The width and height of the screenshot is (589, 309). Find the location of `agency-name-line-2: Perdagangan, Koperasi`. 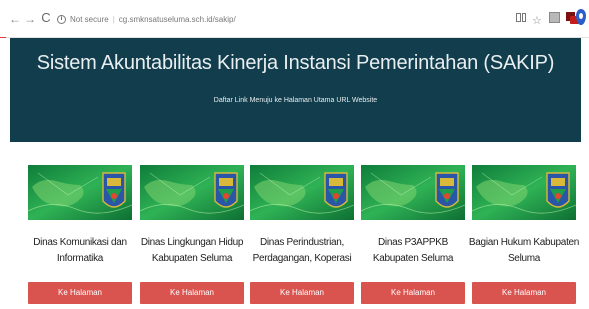

agency-name-line-2: Perdagangan, Koperasi is located at coordinates (302, 258).